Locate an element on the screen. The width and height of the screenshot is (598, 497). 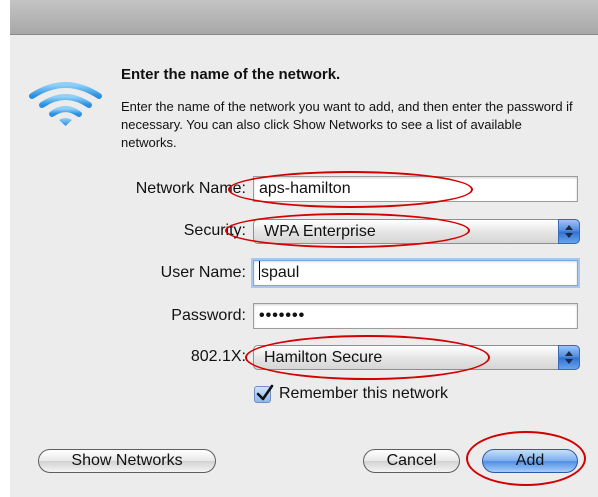
network-name-label: Network Name: is located at coordinates (190, 188).